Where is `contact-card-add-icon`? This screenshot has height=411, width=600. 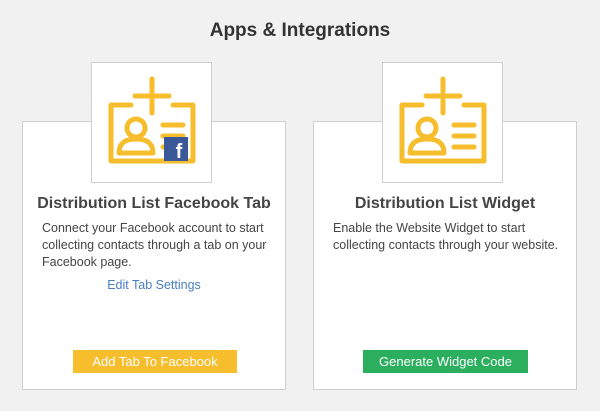
contact-card-add-icon is located at coordinates (443, 120).